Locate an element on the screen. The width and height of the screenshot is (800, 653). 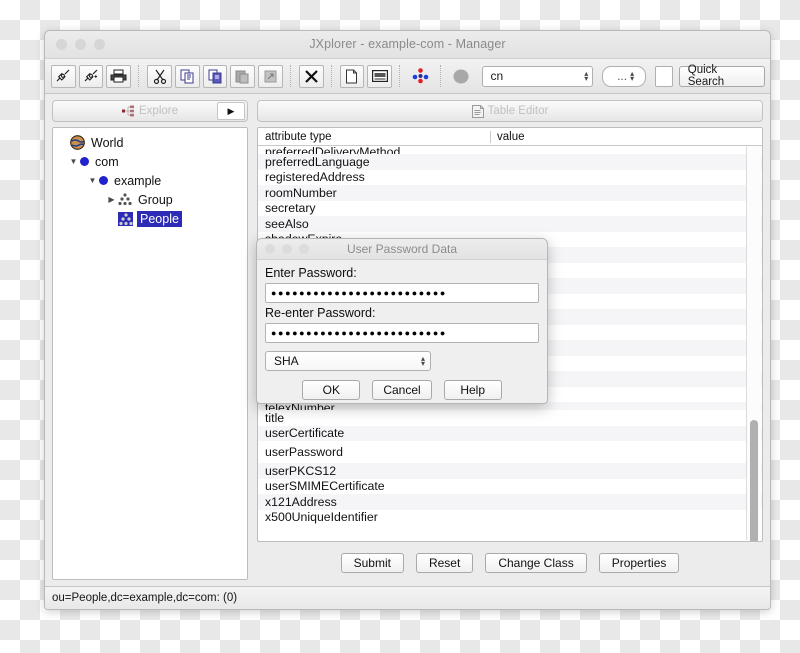
table-row: secretary is located at coordinates (510, 209).